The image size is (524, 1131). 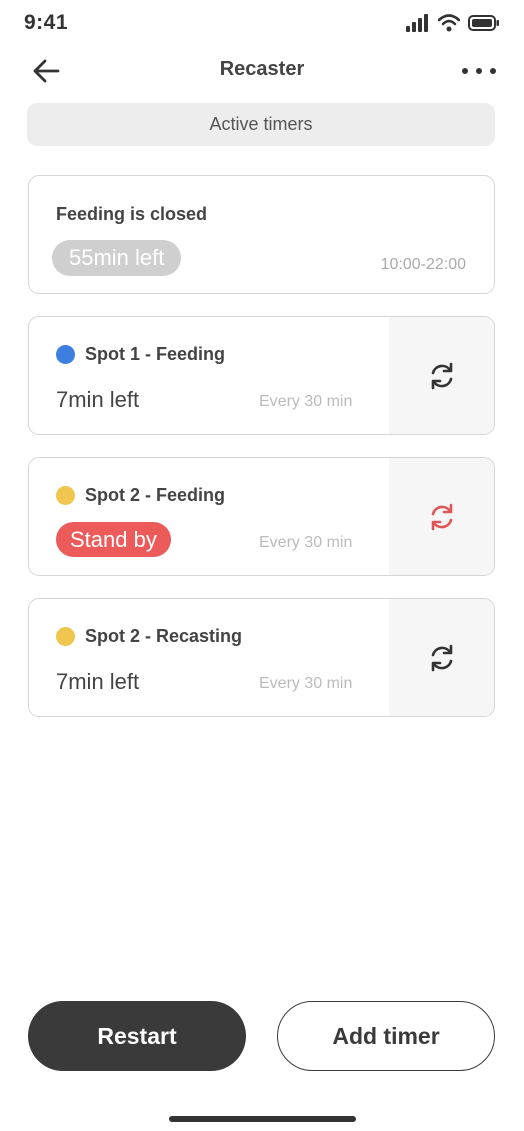 What do you see at coordinates (155, 354) in the screenshot?
I see `card-title-text: Spot 1 - Feeding` at bounding box center [155, 354].